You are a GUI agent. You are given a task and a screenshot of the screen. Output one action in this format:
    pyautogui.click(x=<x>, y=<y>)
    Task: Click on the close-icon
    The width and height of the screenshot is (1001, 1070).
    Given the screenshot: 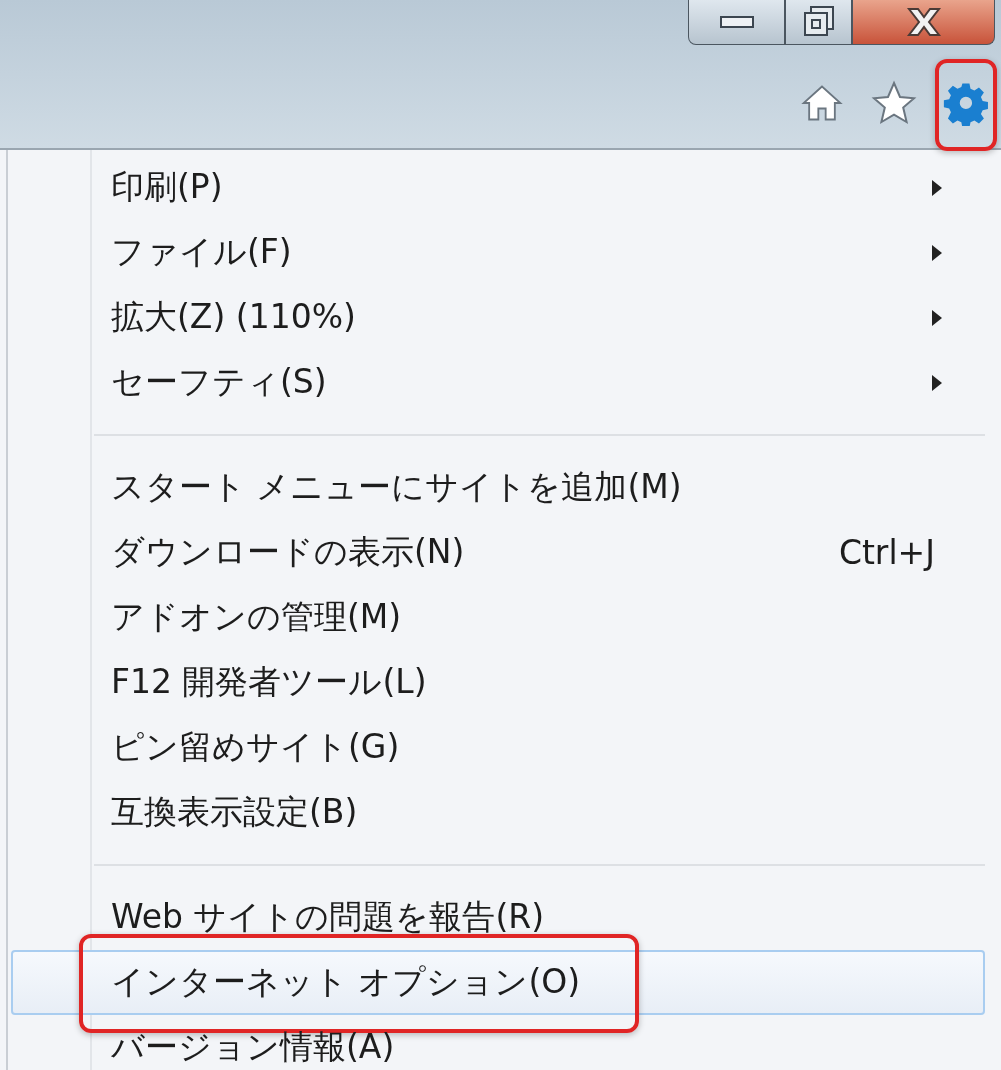 What is the action you would take?
    pyautogui.click(x=923, y=22)
    